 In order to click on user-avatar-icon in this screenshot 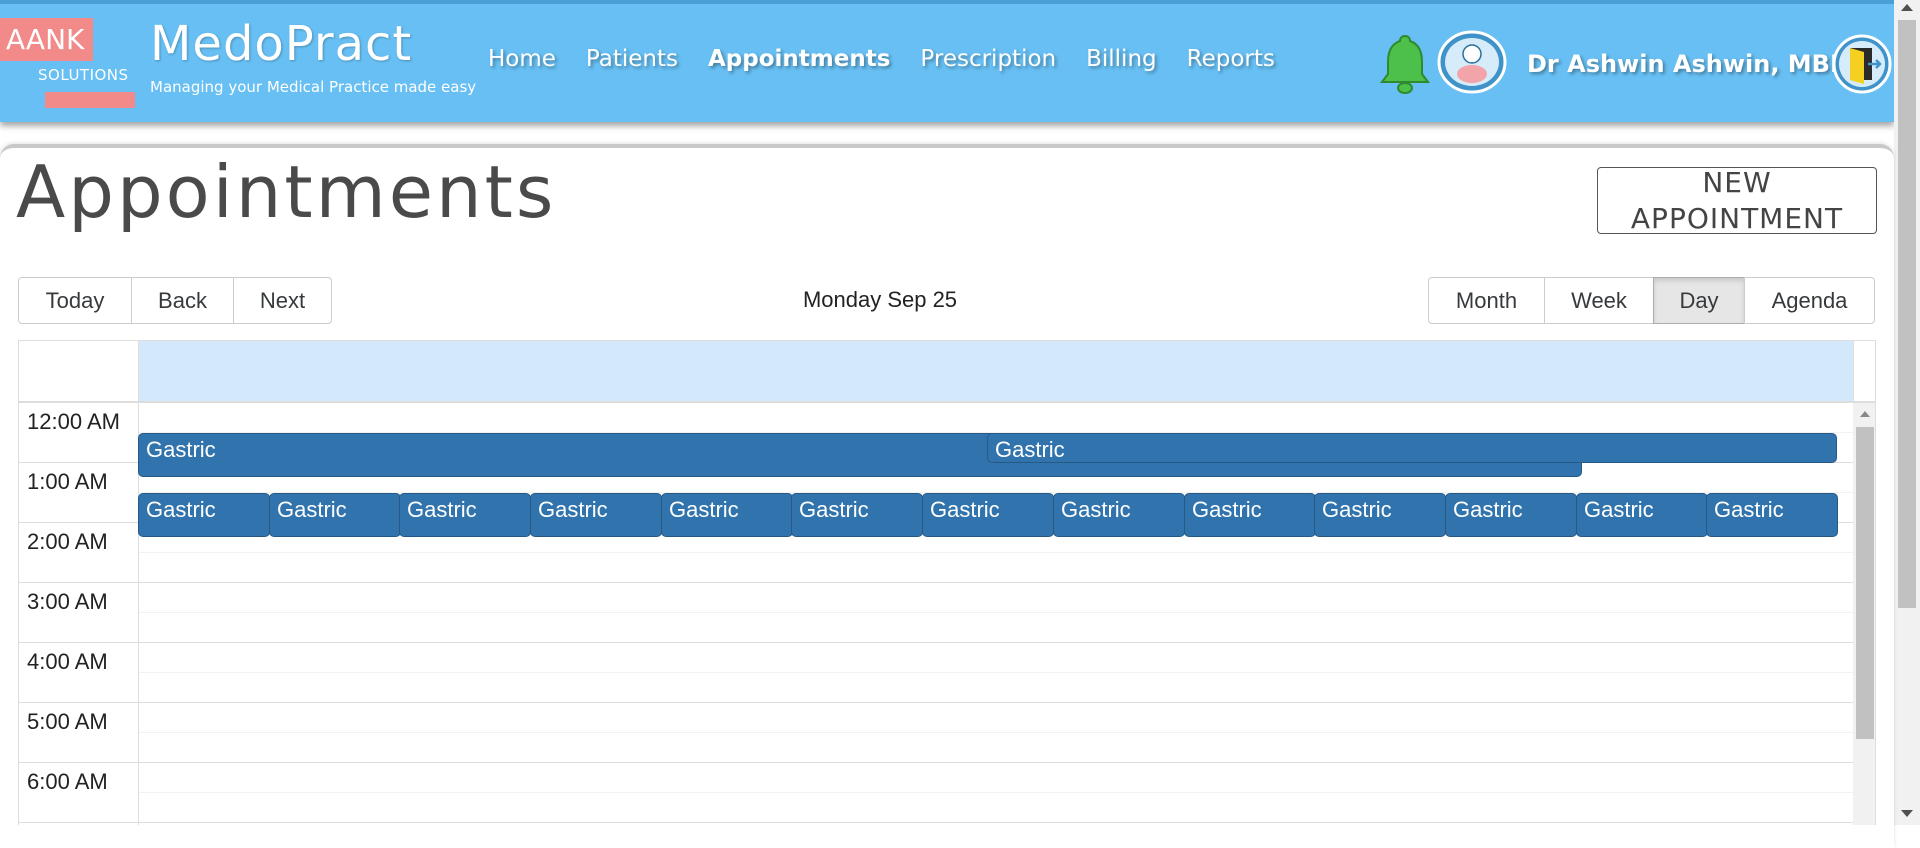, I will do `click(1472, 62)`.